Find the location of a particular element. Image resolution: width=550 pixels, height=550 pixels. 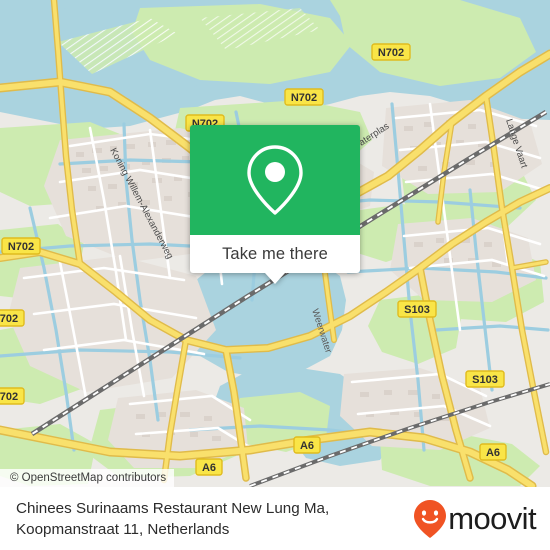

callout-icon-panel is located at coordinates (275, 180).